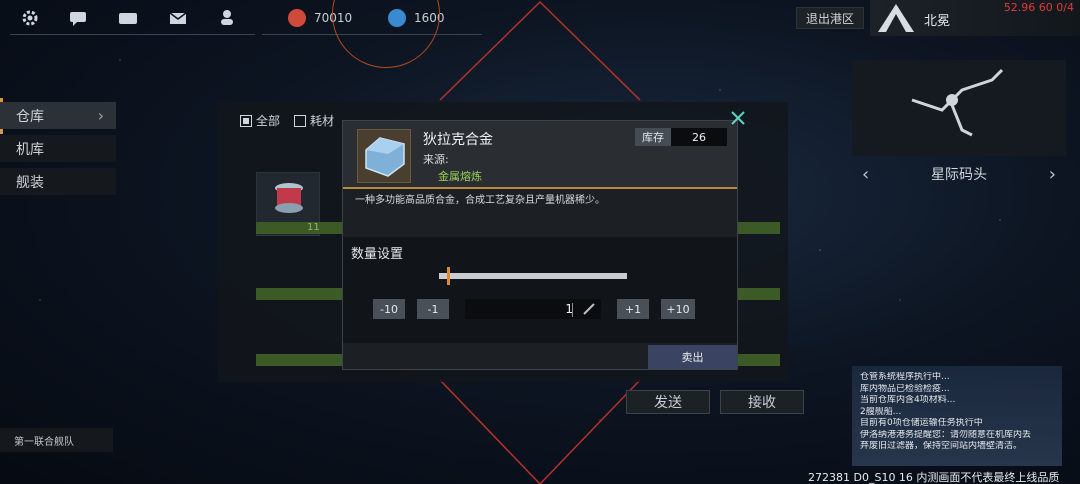  I want to click on filter-consumables: 耗材, so click(314, 120).